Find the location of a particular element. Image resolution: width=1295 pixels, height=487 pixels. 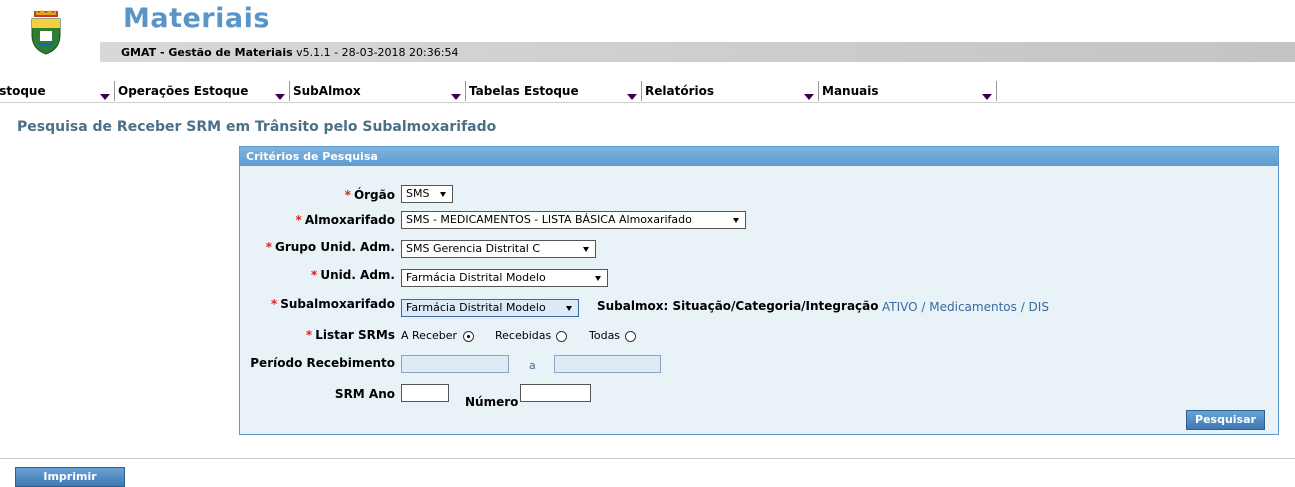

almoxarifado-label: * Almoxarifado is located at coordinates (345, 220).